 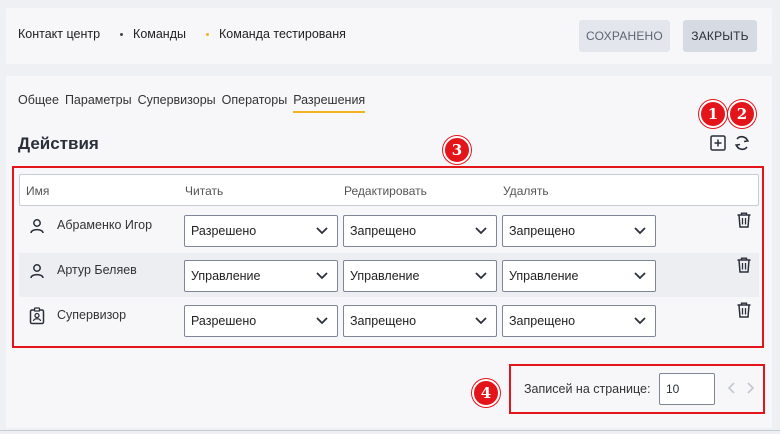 What do you see at coordinates (92, 315) in the screenshot?
I see `row-name: Супервизор` at bounding box center [92, 315].